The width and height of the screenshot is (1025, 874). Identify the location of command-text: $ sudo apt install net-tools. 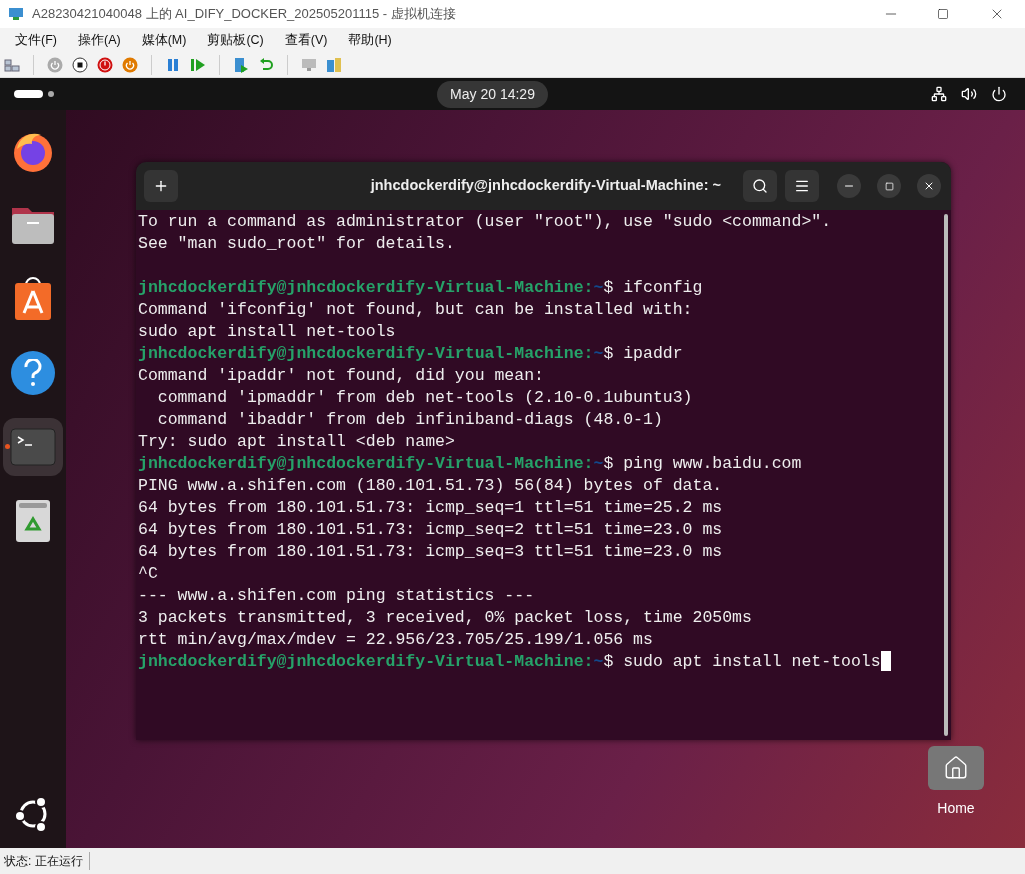
(742, 662).